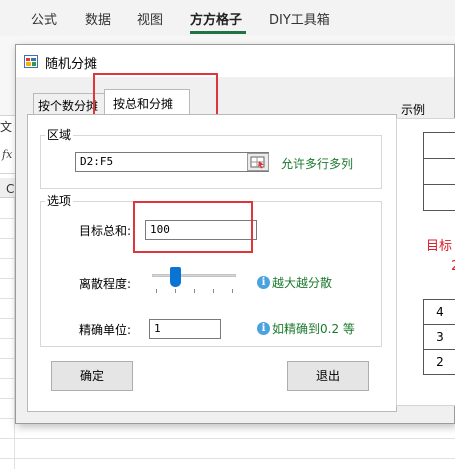 The width and height of the screenshot is (455, 469). Describe the element at coordinates (185, 329) in the screenshot. I see `precision-input: 1` at that location.